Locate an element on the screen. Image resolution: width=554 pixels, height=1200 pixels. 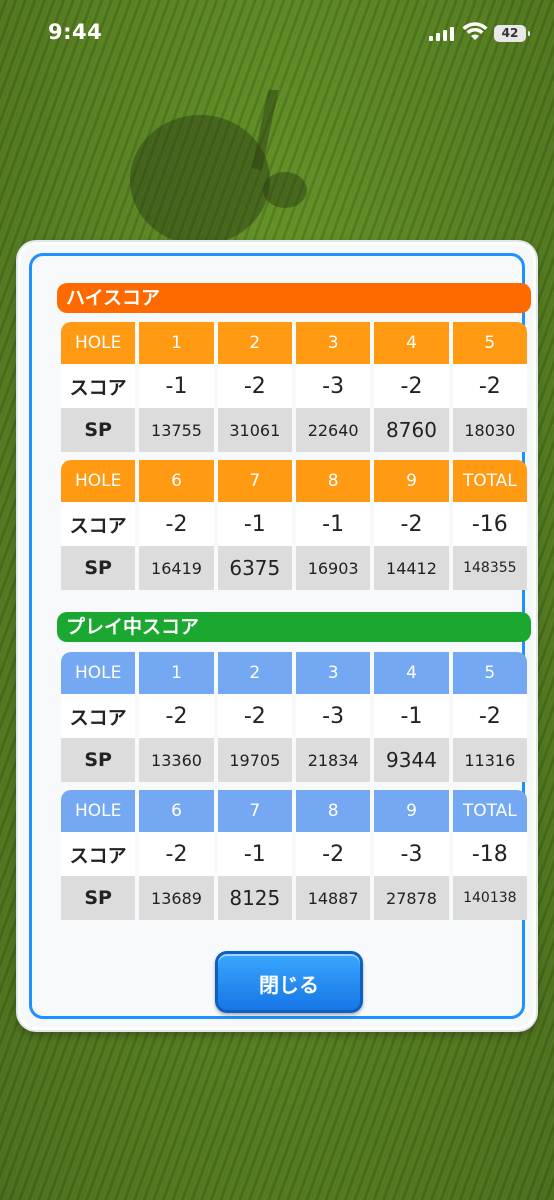
sp-cell: 19705 is located at coordinates (254, 760).